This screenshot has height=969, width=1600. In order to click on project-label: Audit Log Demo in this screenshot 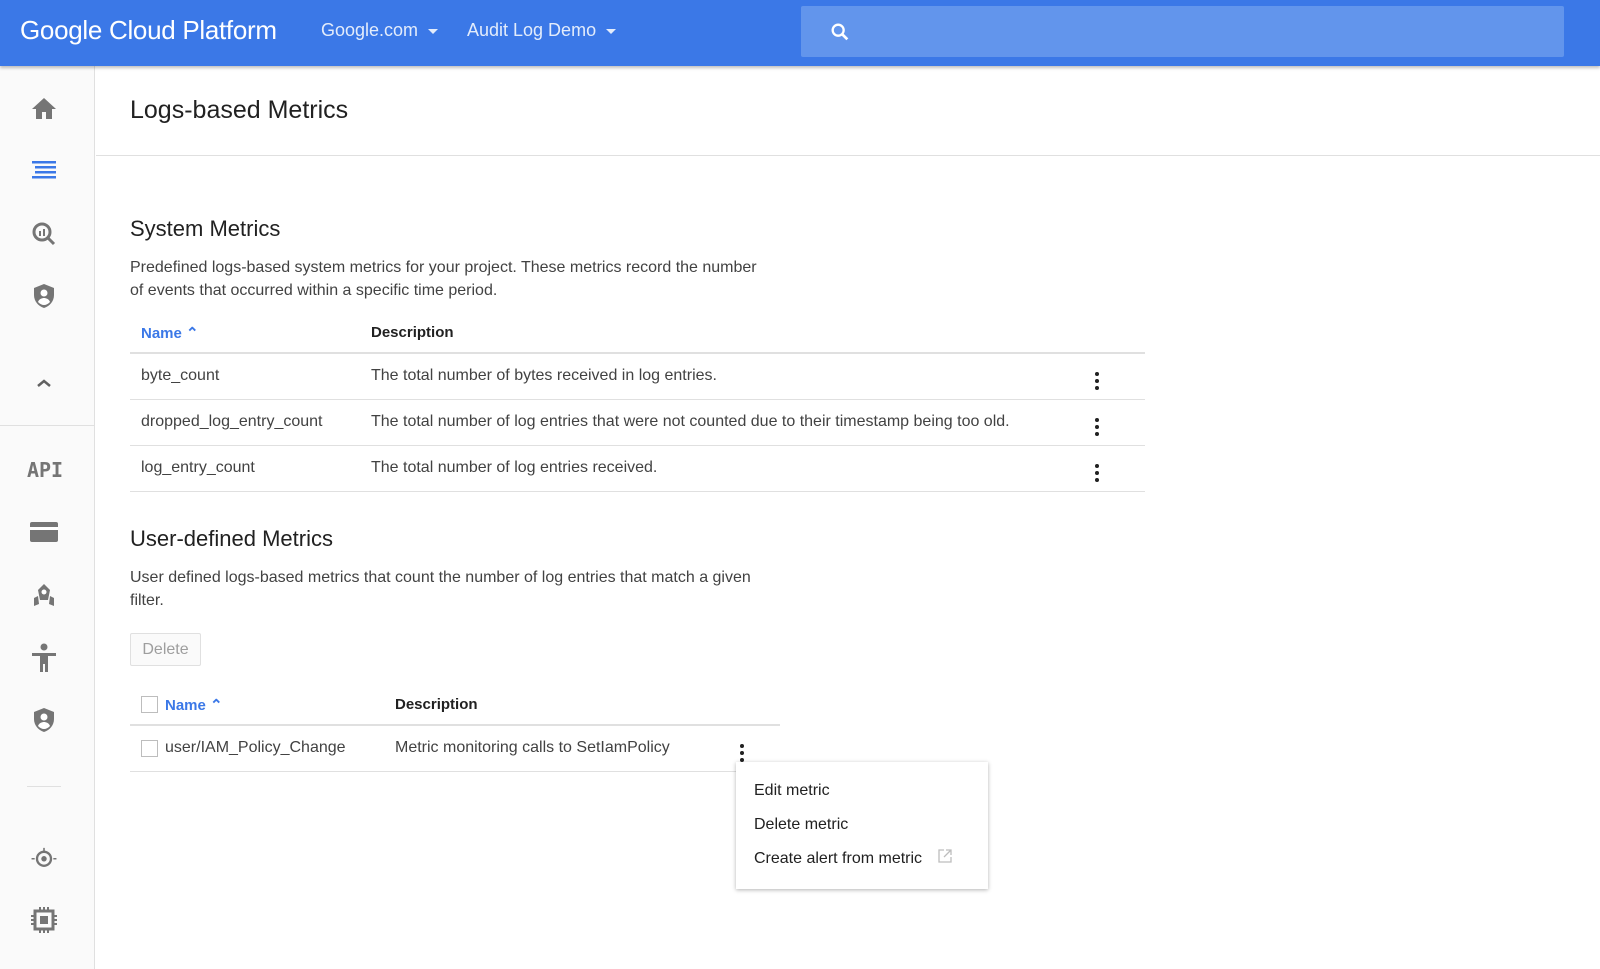, I will do `click(532, 30)`.